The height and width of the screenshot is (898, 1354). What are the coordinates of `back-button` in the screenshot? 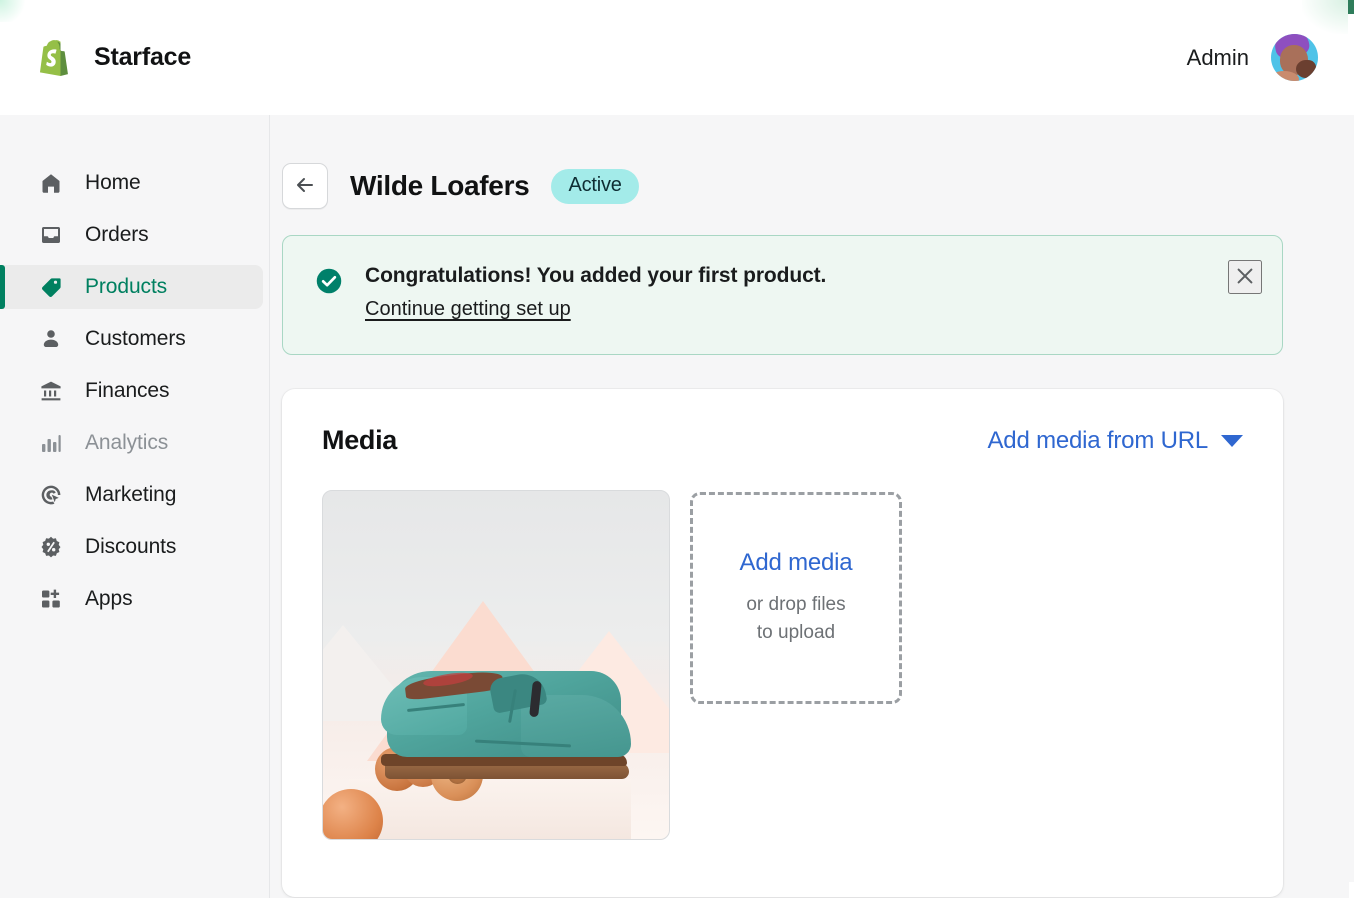 It's located at (305, 186).